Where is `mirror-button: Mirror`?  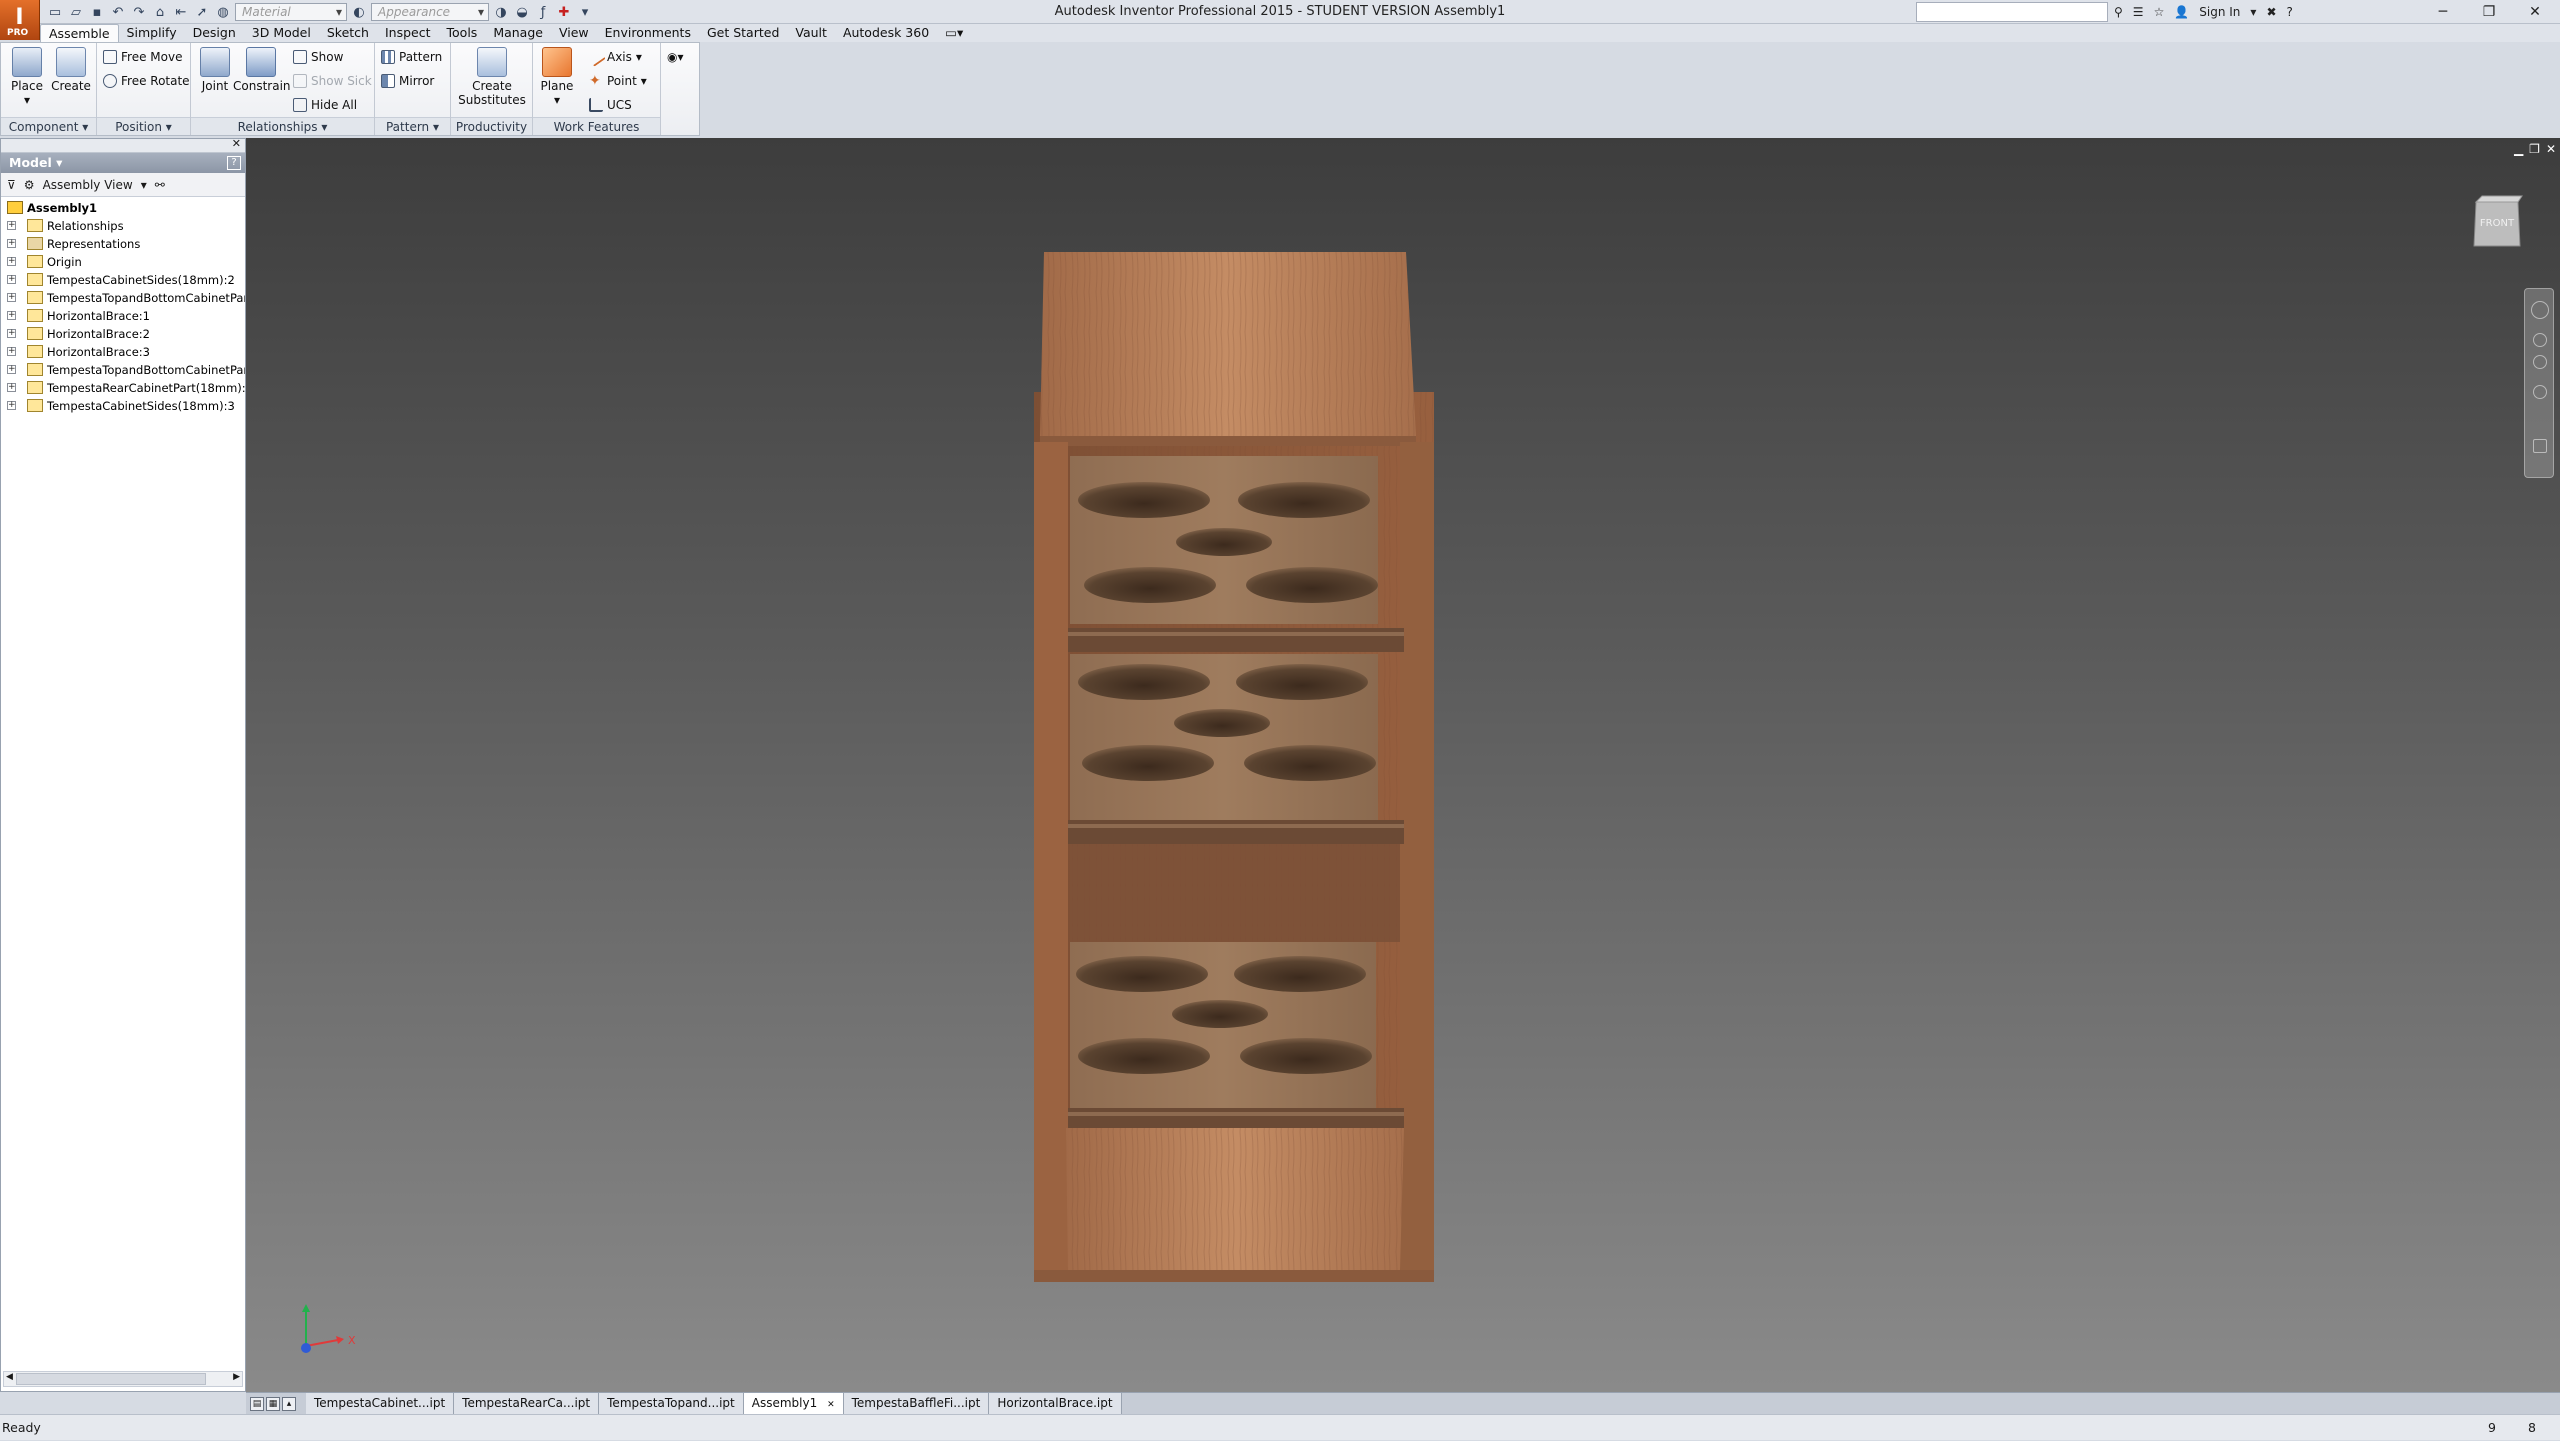 mirror-button: Mirror is located at coordinates (407, 81).